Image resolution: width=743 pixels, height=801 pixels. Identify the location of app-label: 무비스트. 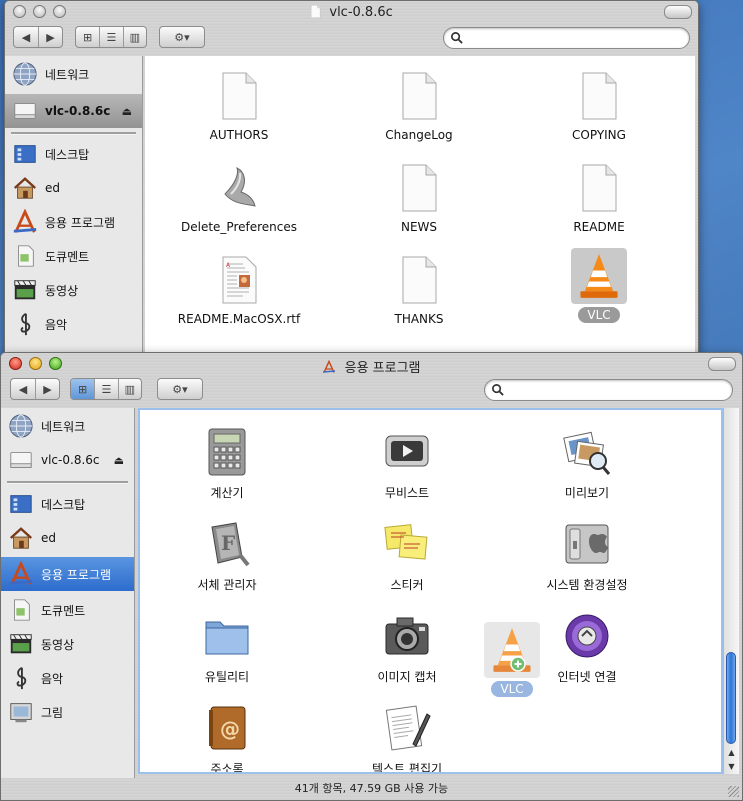
(407, 493).